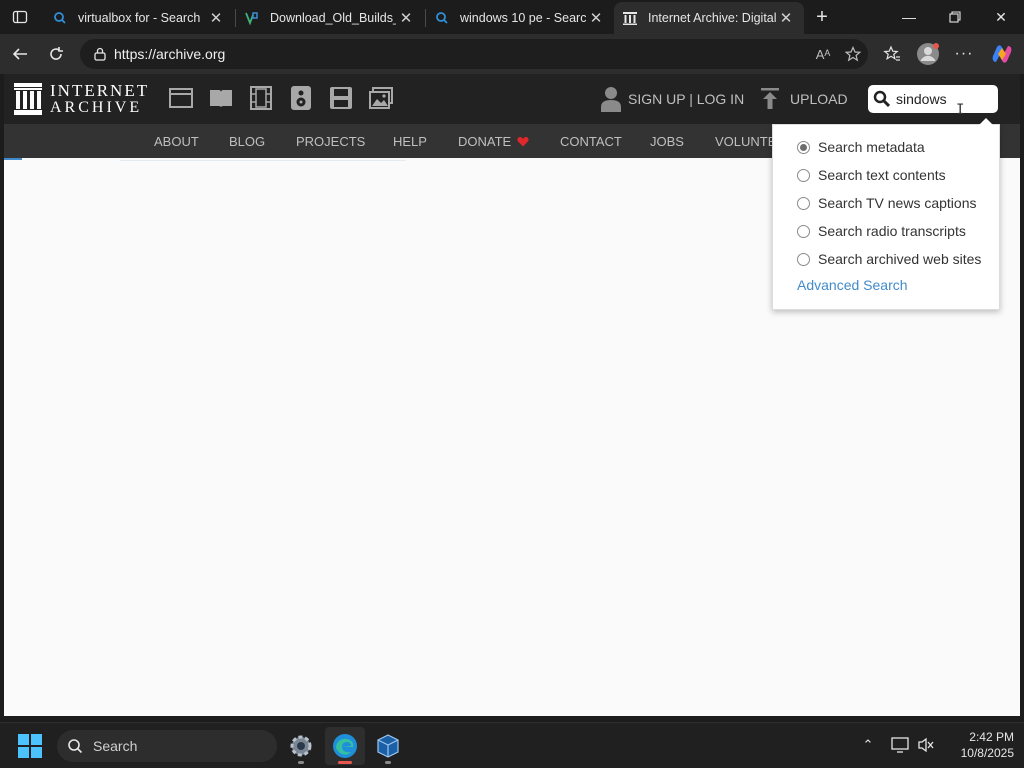 The image size is (1024, 768). I want to click on divider, so click(263, 160).